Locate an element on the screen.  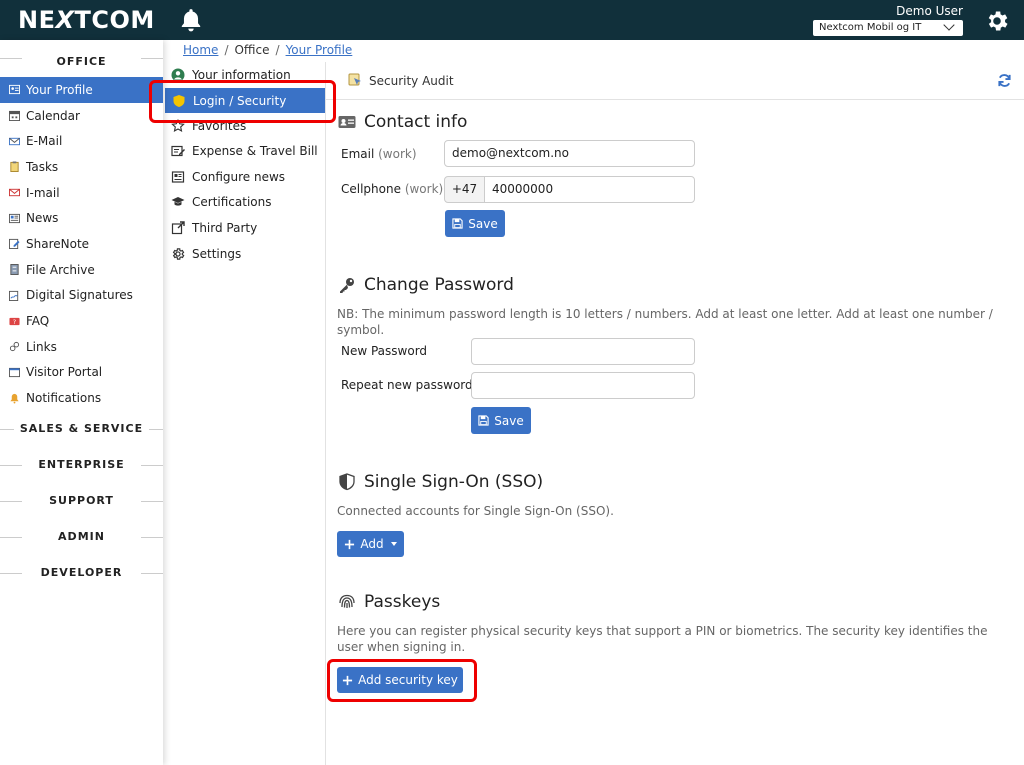
shield-half-icon is located at coordinates (347, 482).